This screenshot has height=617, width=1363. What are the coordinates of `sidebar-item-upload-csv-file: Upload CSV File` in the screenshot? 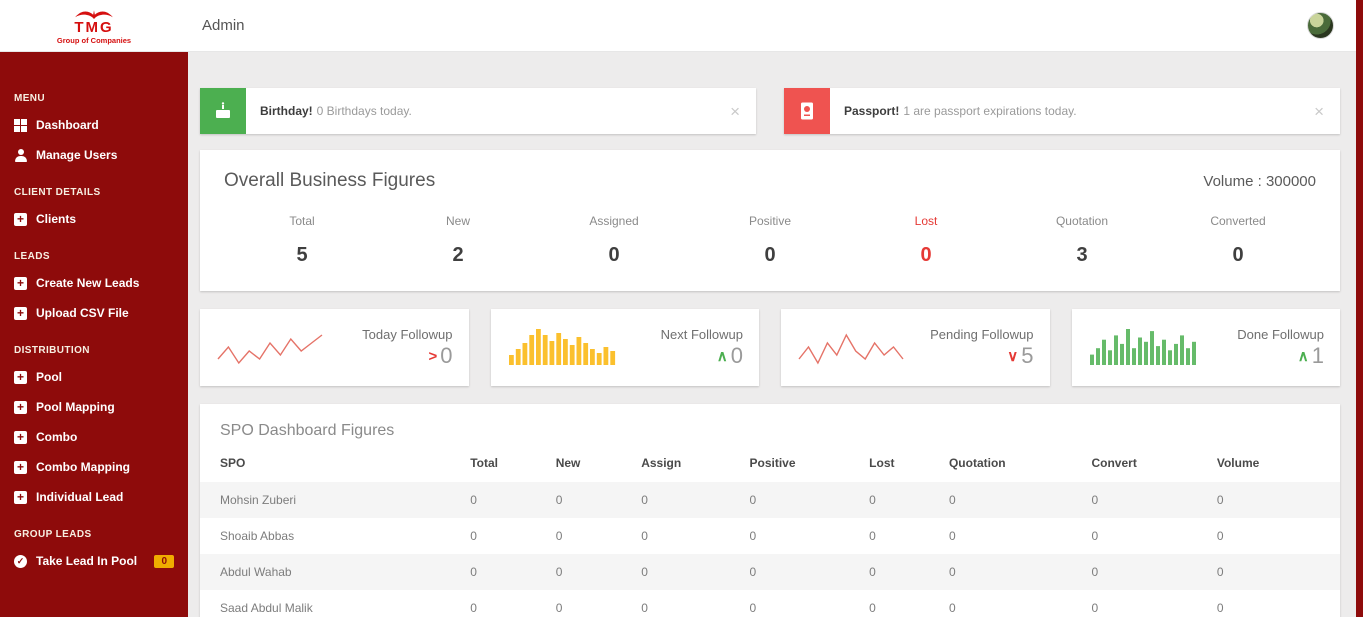 It's located at (94, 313).